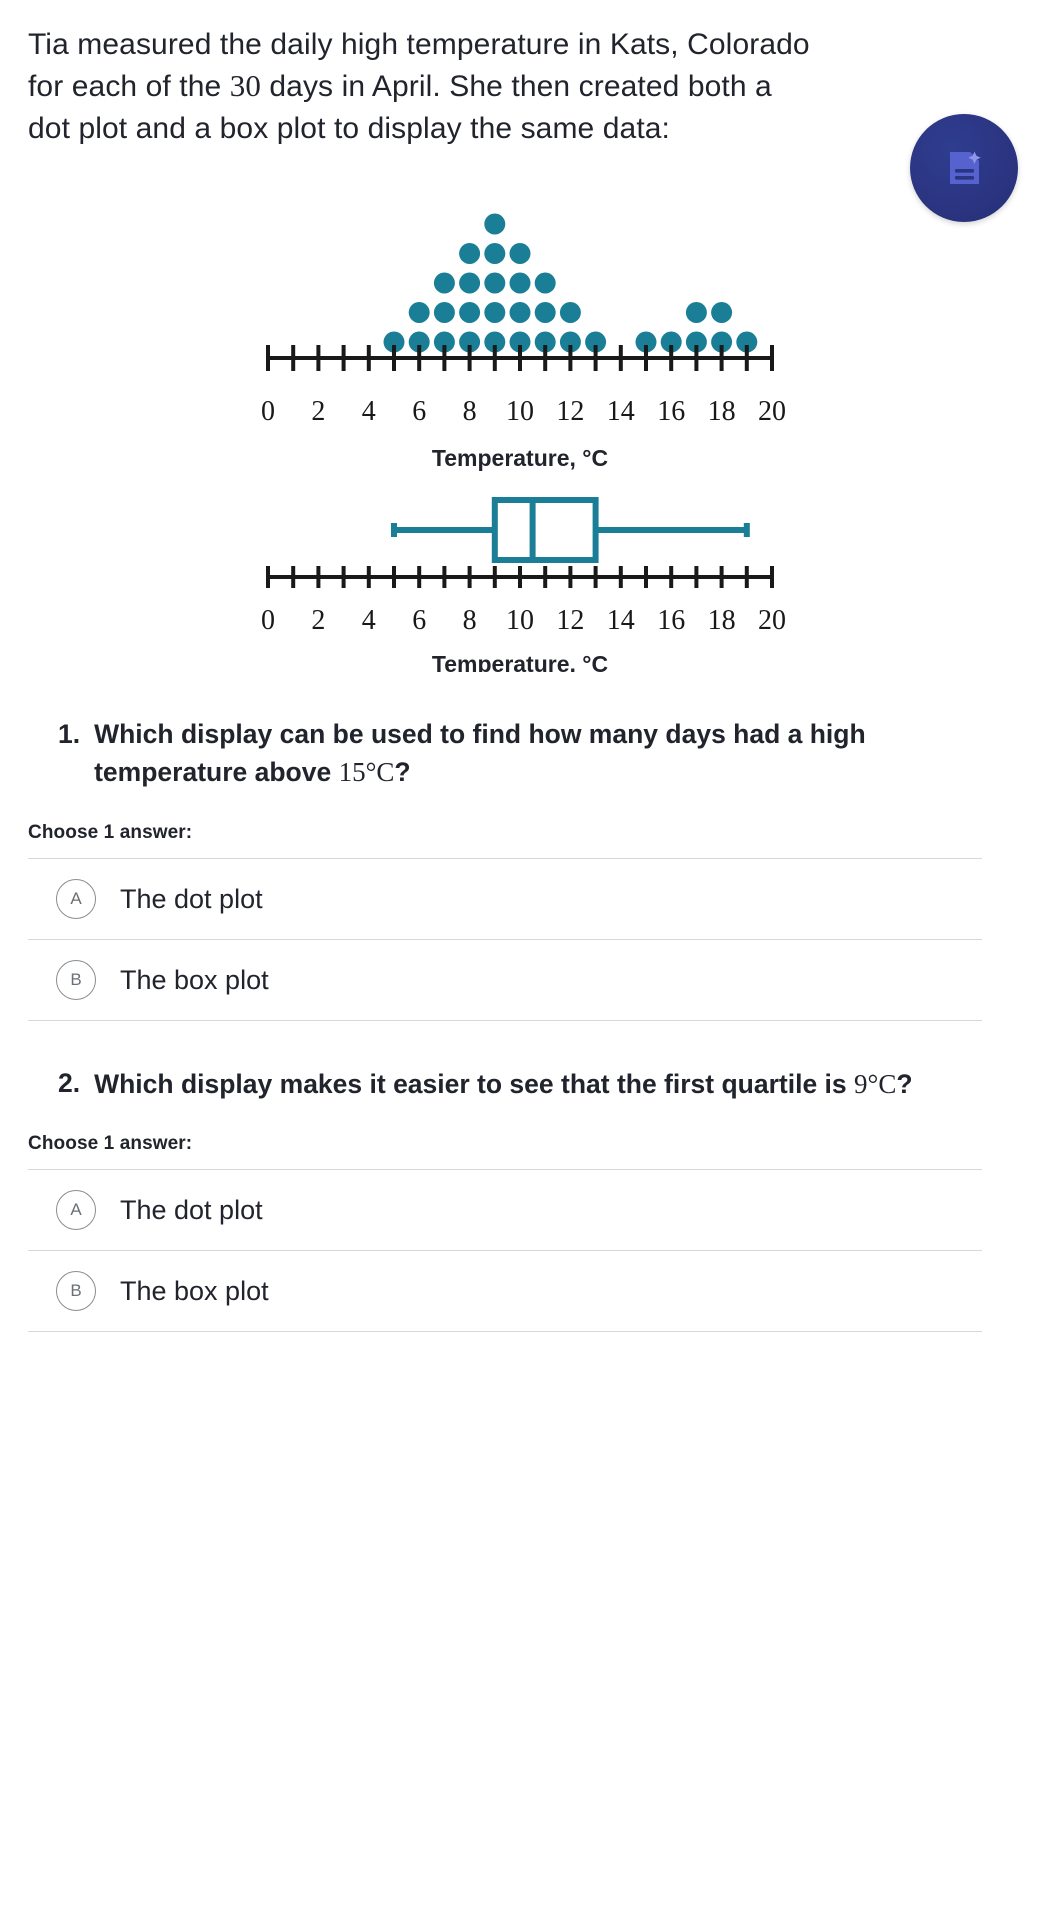 The width and height of the screenshot is (1040, 1912). I want to click on prompt-days-count: 30, so click(245, 86).